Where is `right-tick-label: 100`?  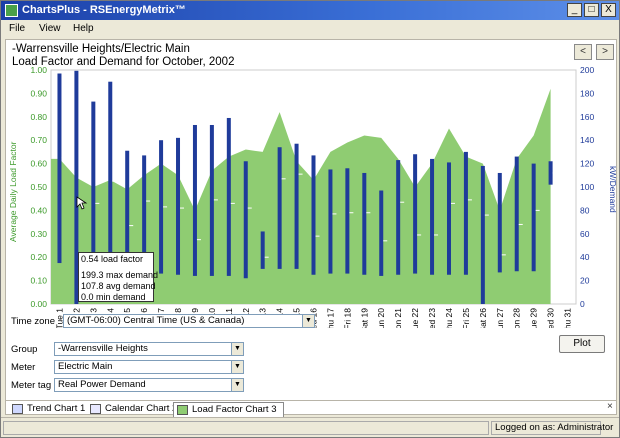
right-tick-label: 100 is located at coordinates (587, 187).